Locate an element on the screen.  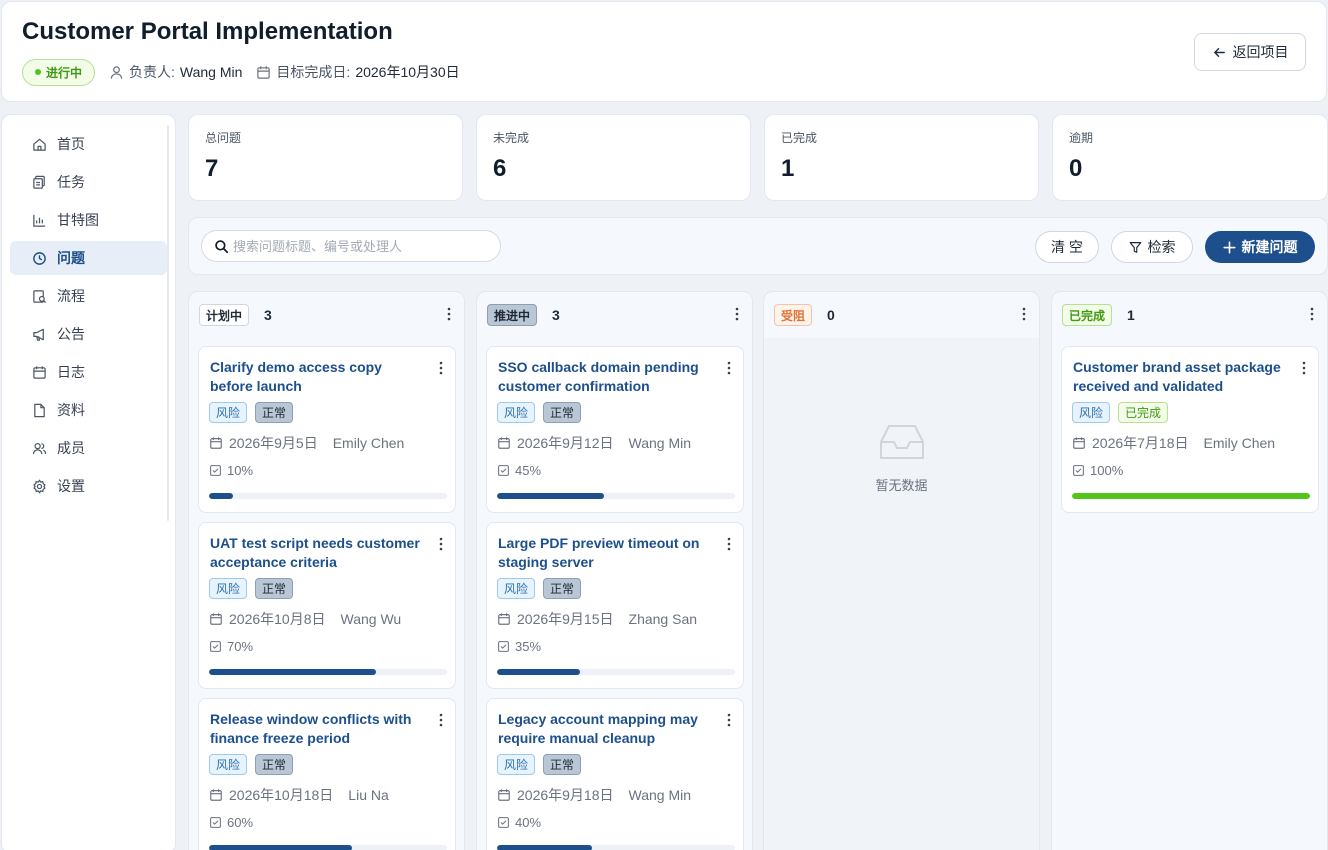
issue-column: 受阻 0 暂无数据 is located at coordinates (901, 570).